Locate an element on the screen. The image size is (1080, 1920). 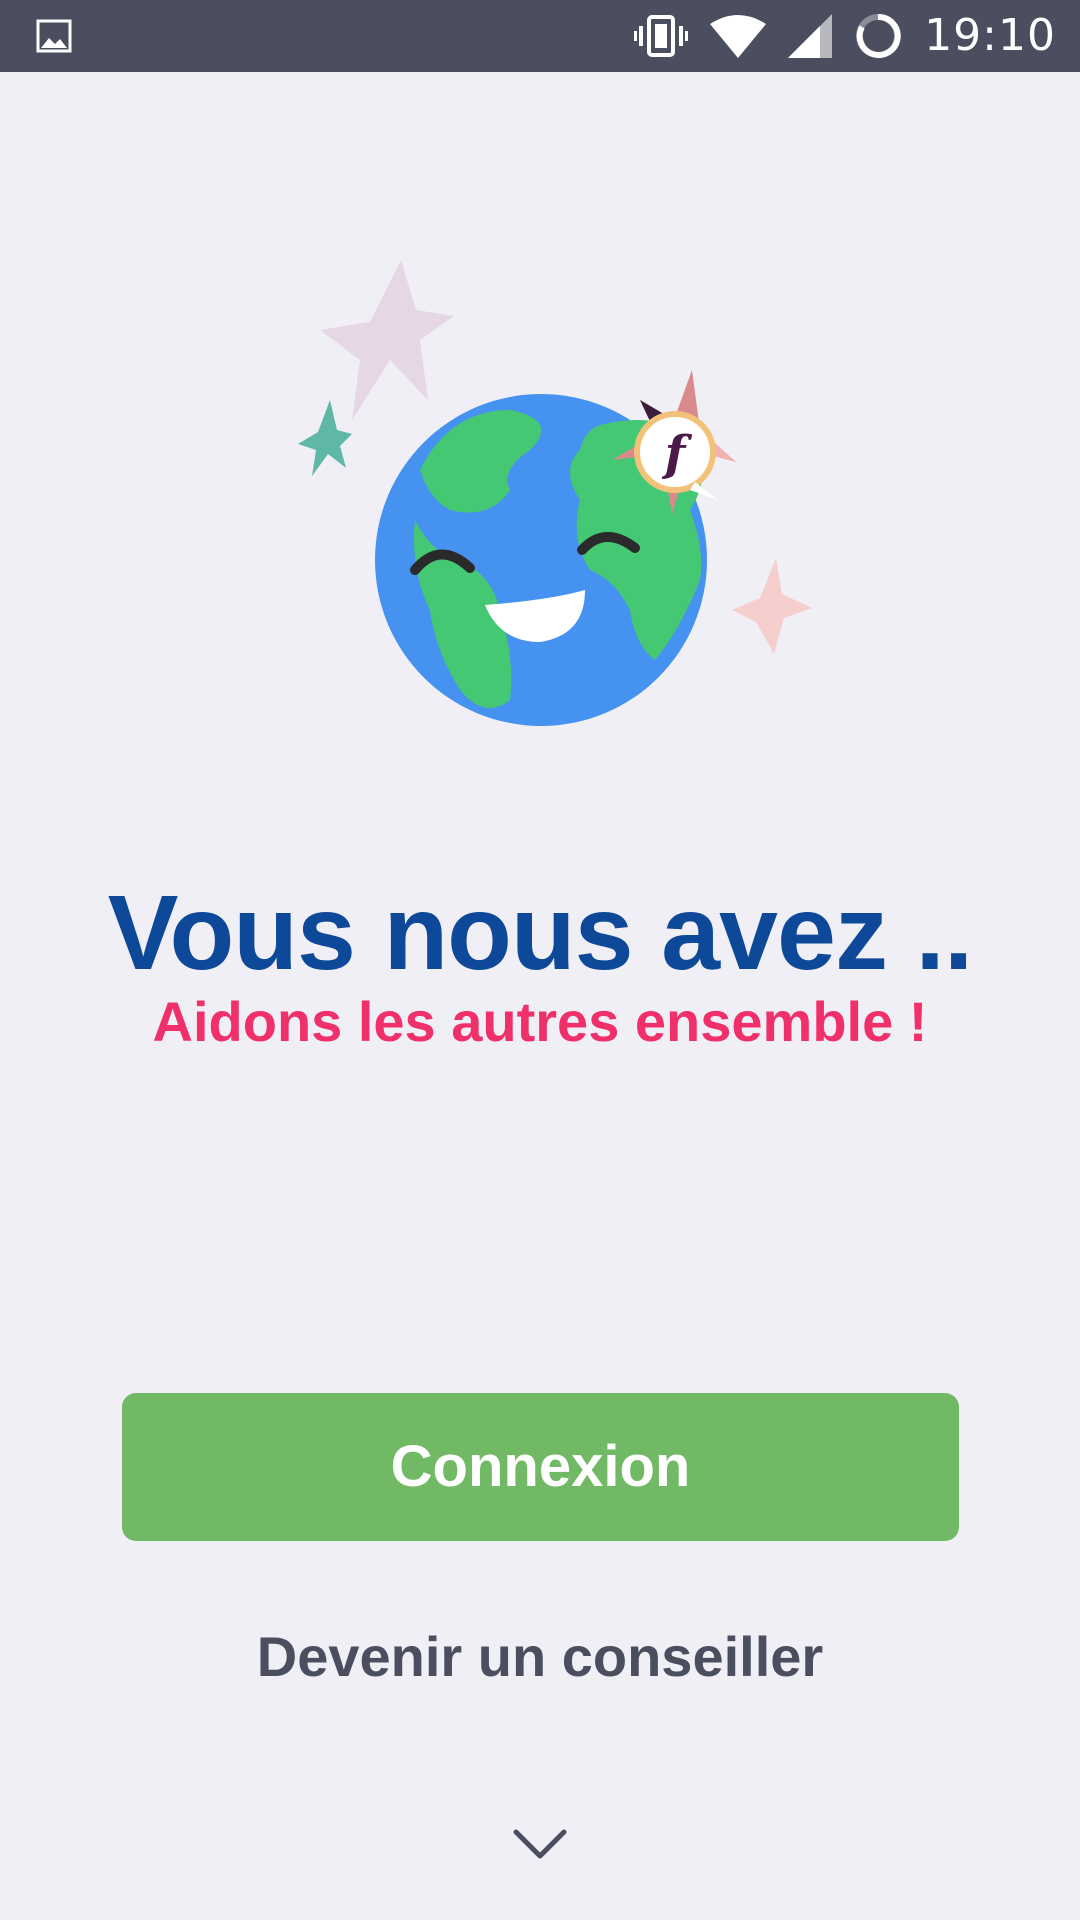
signal-icon is located at coordinates (810, 36).